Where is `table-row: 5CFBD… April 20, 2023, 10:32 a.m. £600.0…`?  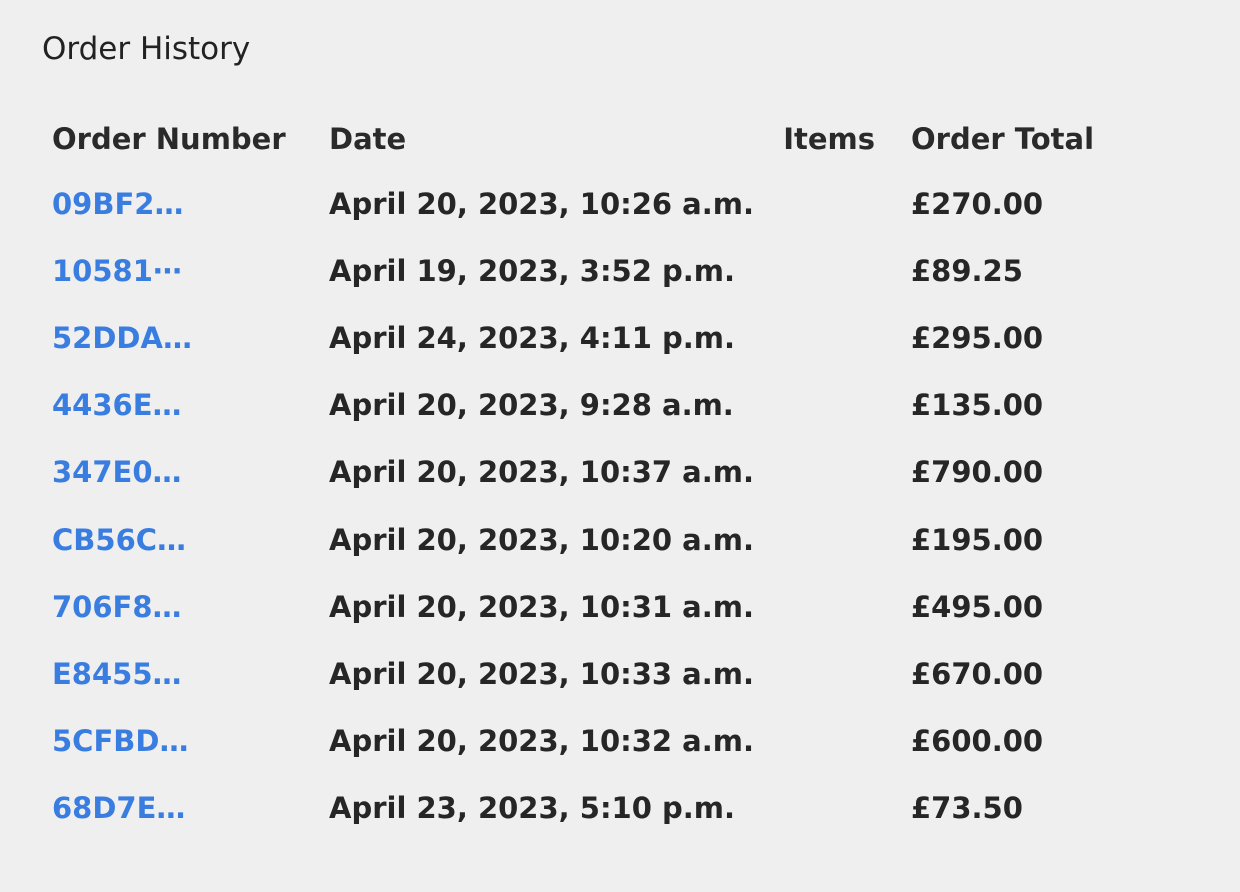 table-row: 5CFBD… April 20, 2023, 10:32 a.m. £600.0… is located at coordinates (592, 741).